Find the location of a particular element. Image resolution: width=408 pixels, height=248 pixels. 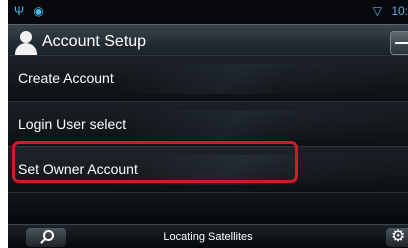

clock: 10: is located at coordinates (399, 11).